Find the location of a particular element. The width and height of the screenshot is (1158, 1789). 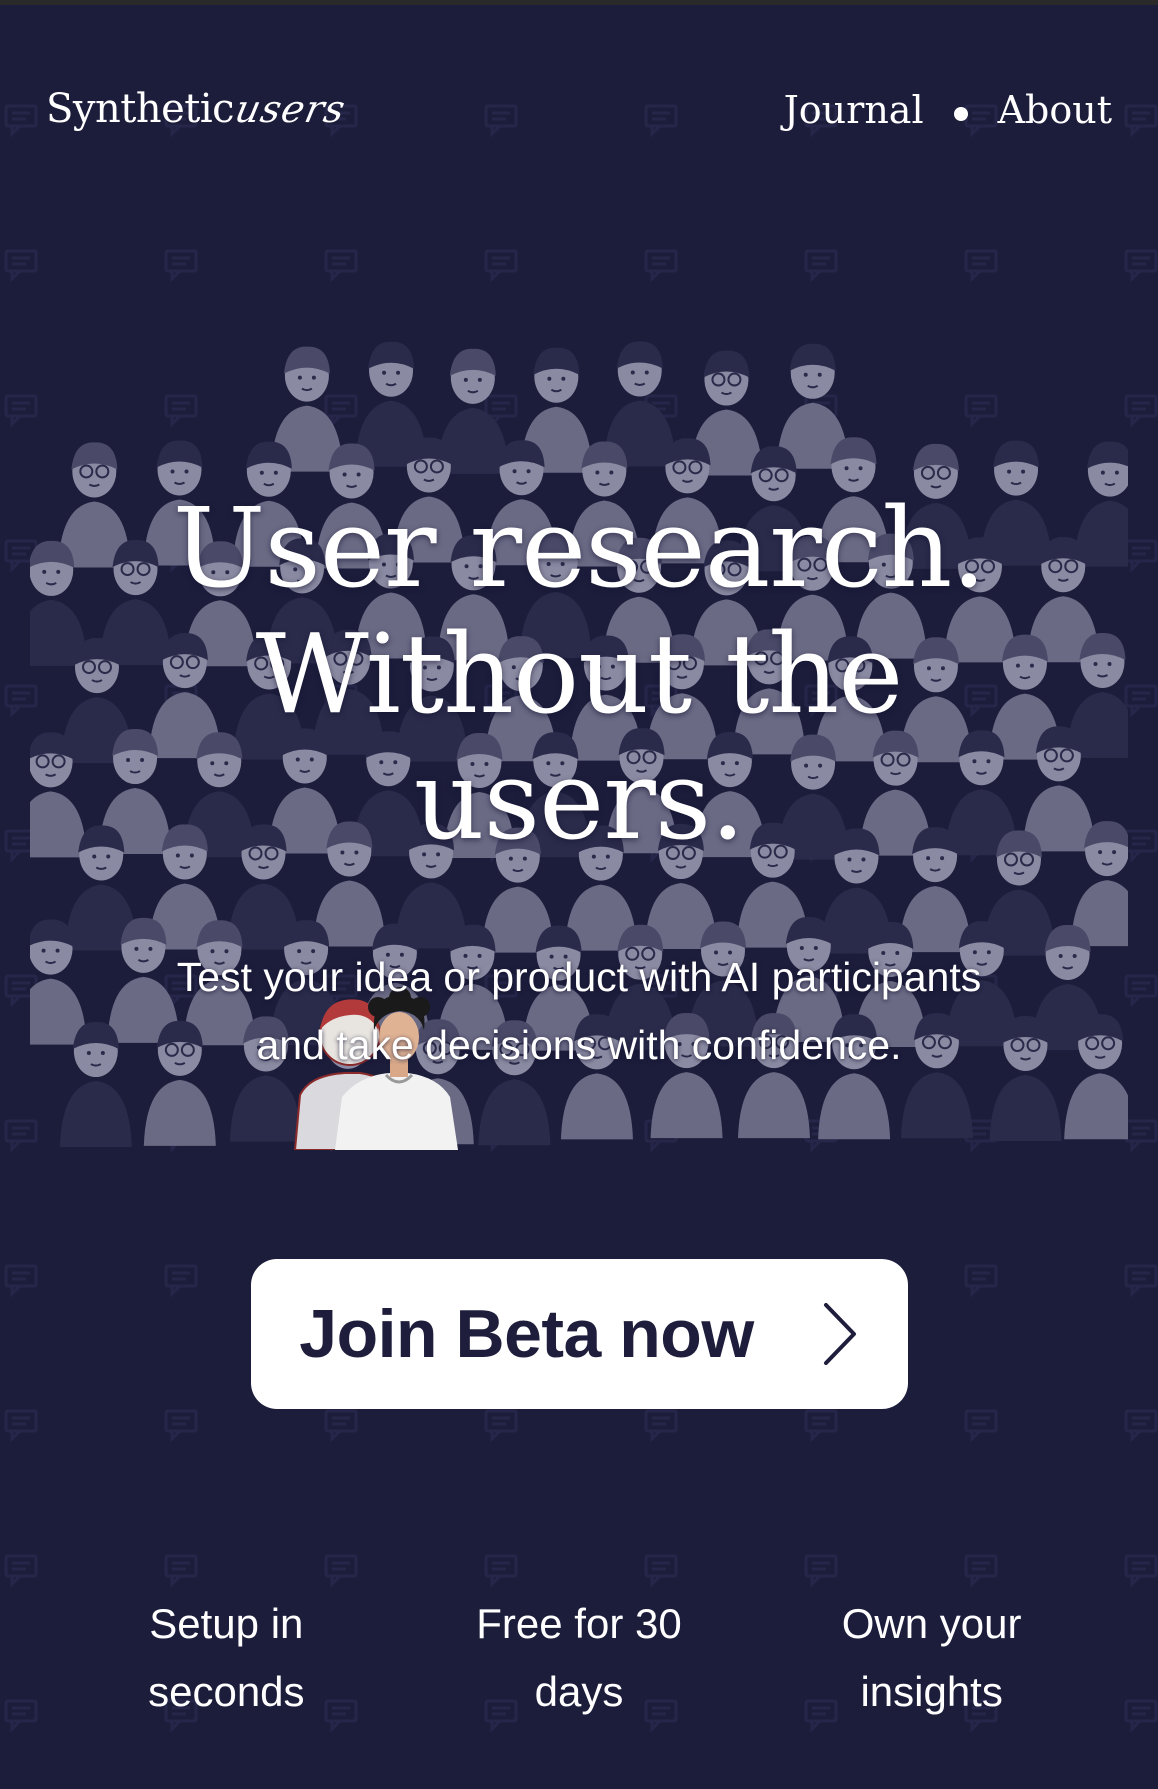

feature-line: insights is located at coordinates (931, 1691).